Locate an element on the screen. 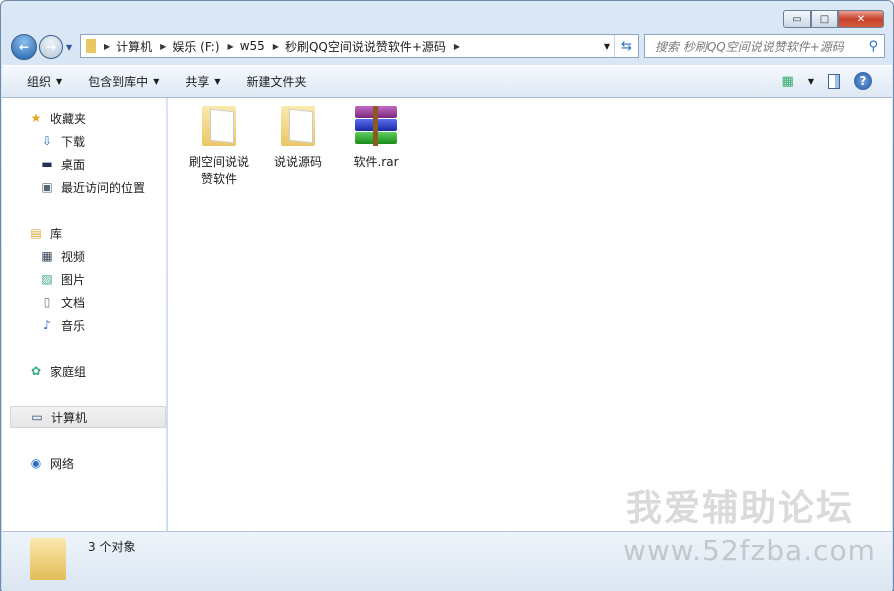 This screenshot has width=894, height=591. music-icon: ♪ is located at coordinates (47, 325).